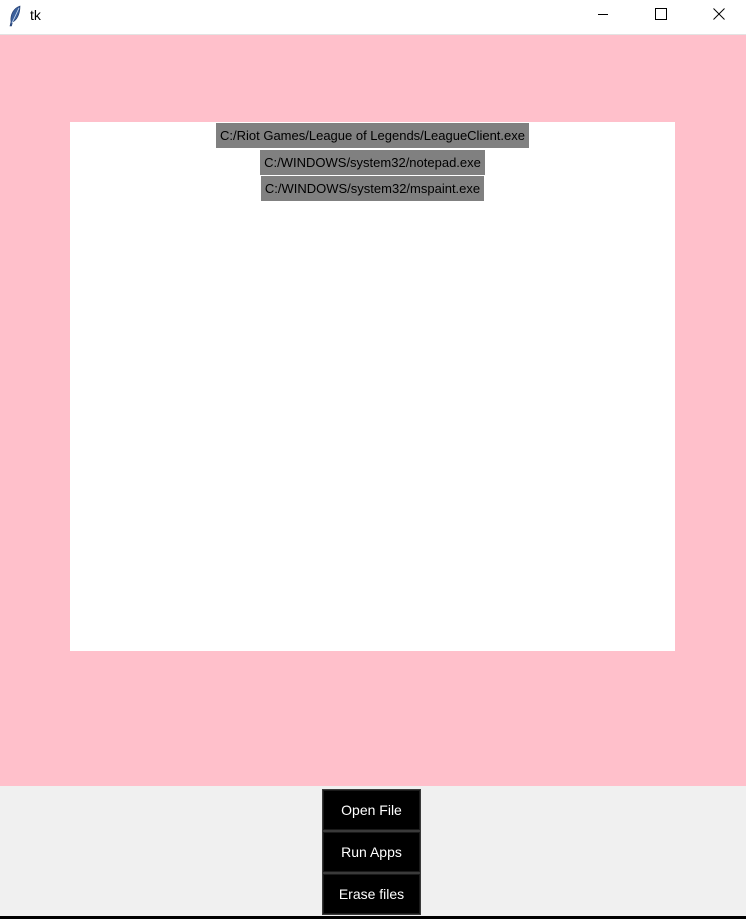 Image resolution: width=746 pixels, height=919 pixels. I want to click on list-item: C:/WINDOWS/system32/notepad.exe, so click(372, 162).